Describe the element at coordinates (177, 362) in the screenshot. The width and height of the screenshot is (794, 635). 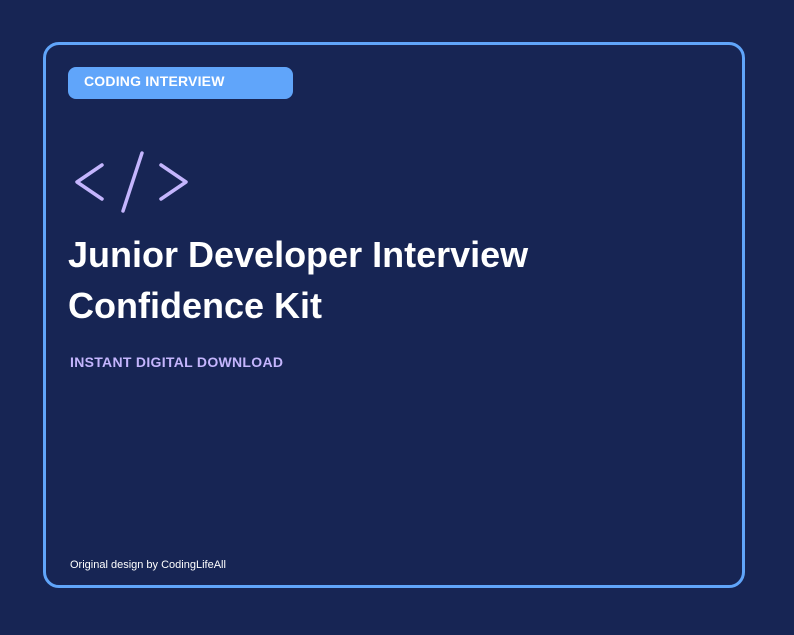
I see `download-subtitle: INSTANT DIGITAL DOWNLOAD` at that location.